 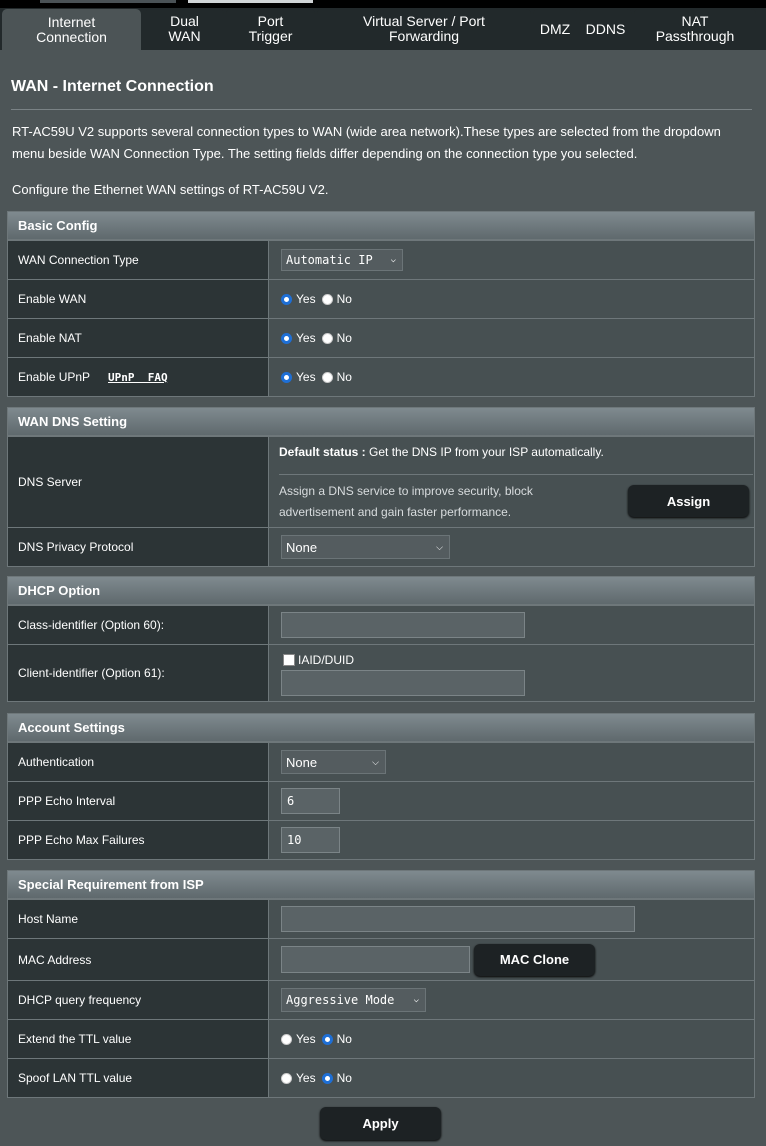 I want to click on assign-button: Assign, so click(x=688, y=501).